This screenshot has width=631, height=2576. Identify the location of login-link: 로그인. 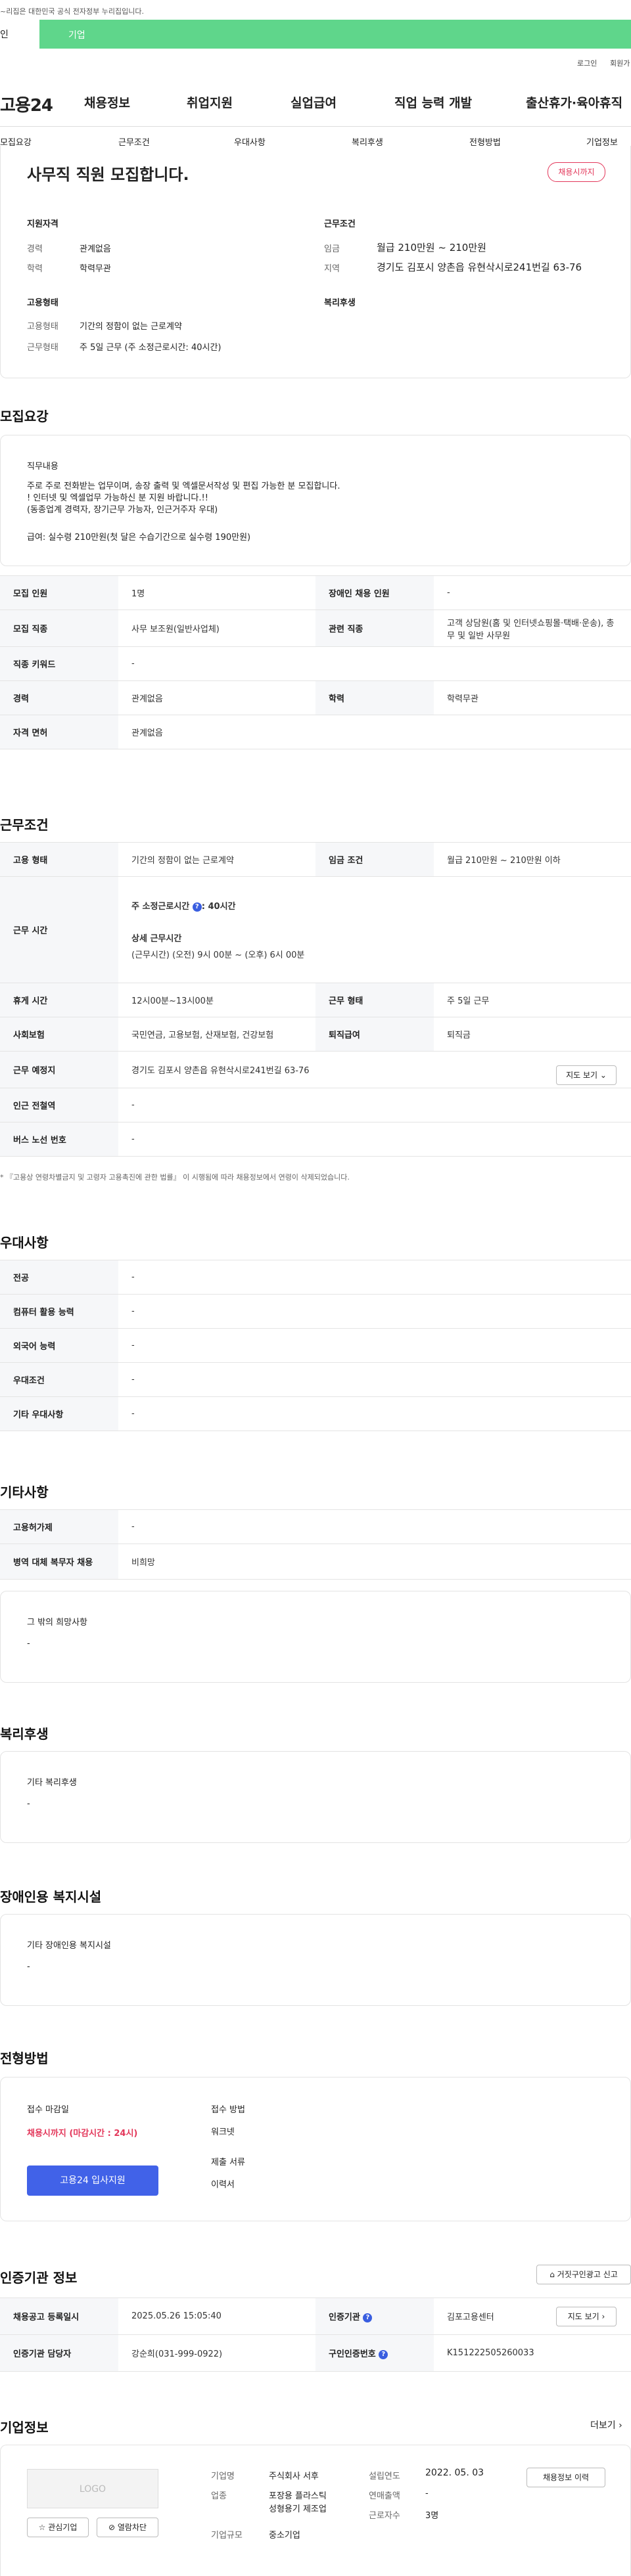
(587, 63).